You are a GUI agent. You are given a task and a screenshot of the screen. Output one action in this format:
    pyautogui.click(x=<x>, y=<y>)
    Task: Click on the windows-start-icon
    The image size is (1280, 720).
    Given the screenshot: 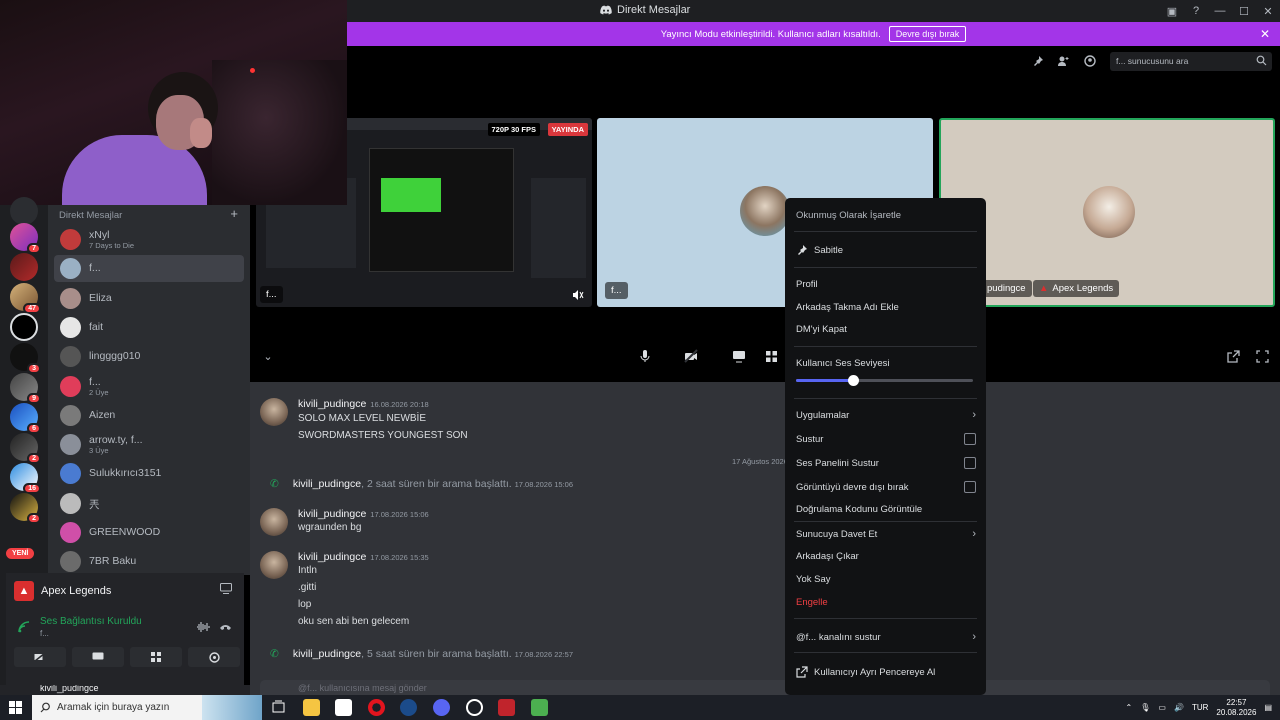 What is the action you would take?
    pyautogui.click(x=15, y=707)
    